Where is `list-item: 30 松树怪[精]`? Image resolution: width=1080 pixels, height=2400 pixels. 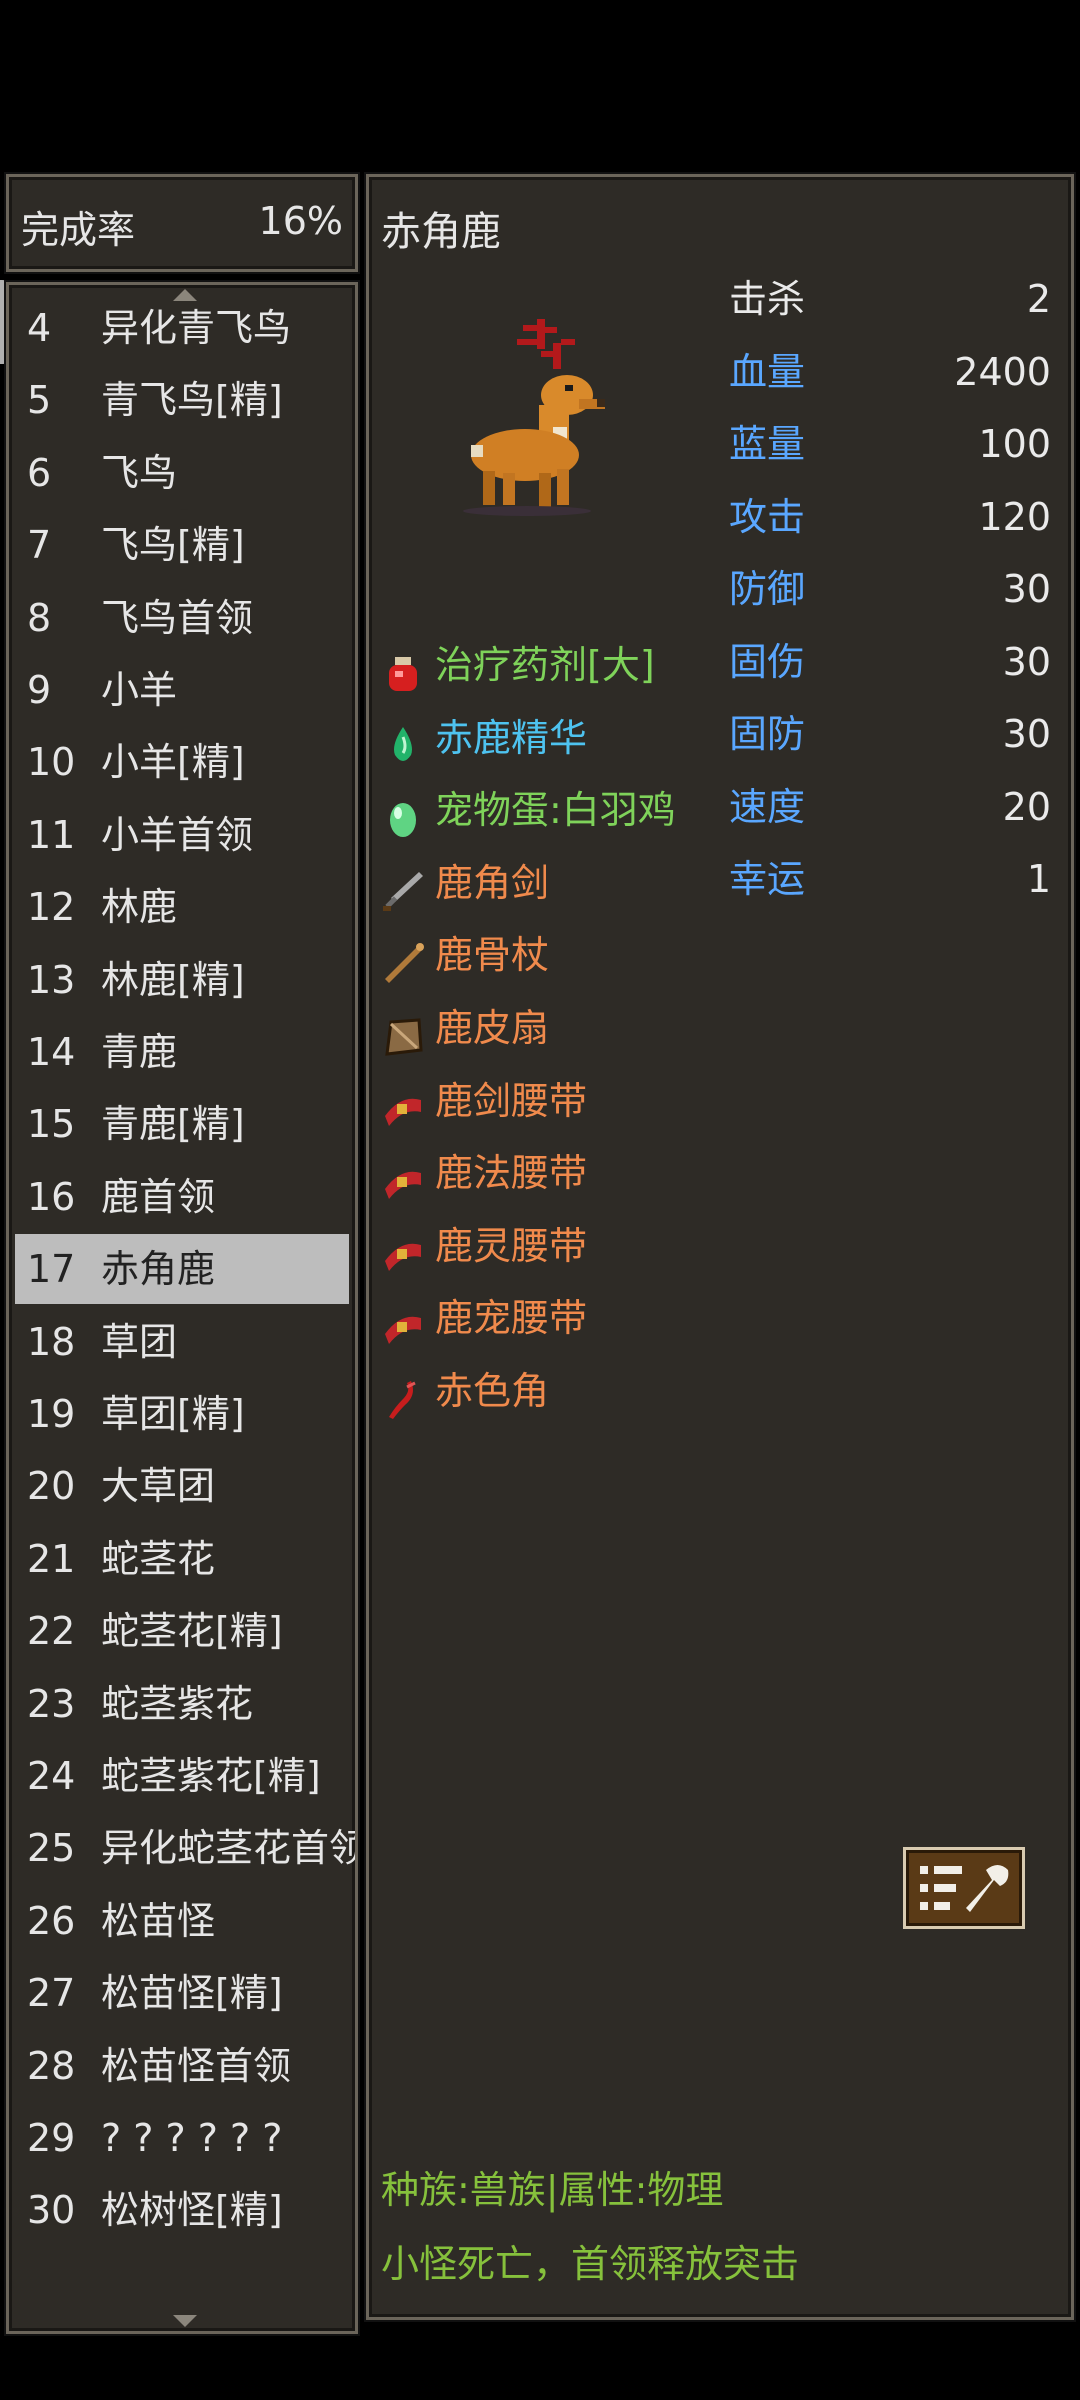 list-item: 30 松树怪[精] is located at coordinates (182, 2210).